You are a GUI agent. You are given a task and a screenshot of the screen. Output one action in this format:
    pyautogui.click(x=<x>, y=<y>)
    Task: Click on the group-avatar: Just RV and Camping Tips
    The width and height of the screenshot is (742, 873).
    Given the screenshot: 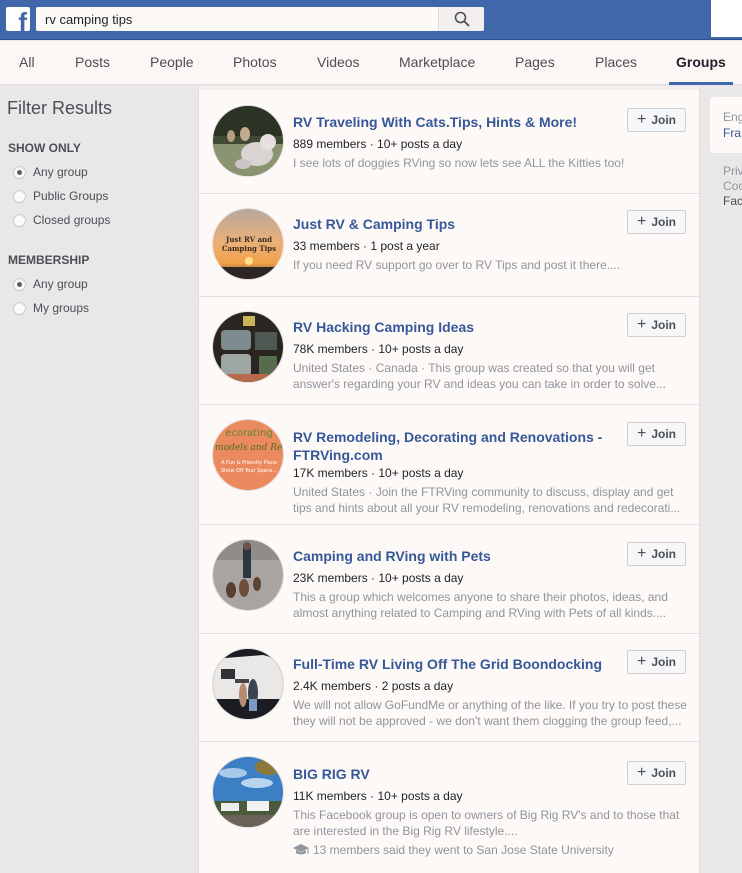 What is the action you would take?
    pyautogui.click(x=248, y=244)
    